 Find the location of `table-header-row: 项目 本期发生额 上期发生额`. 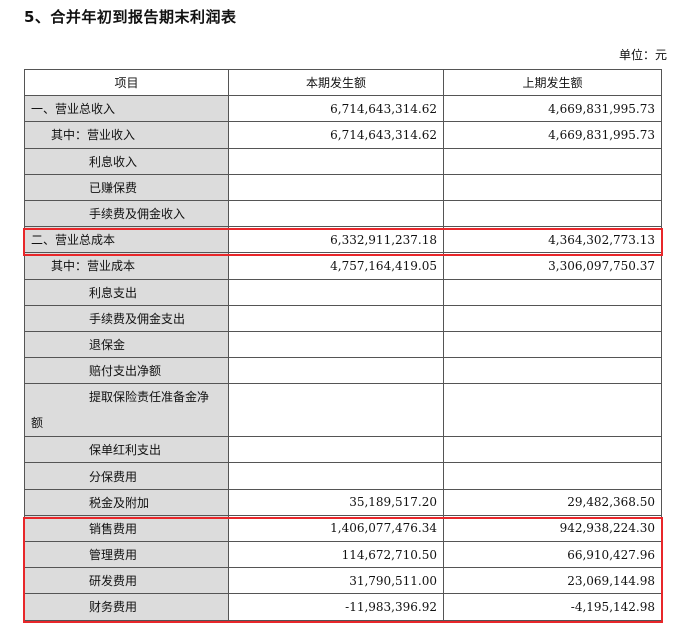

table-header-row: 项目 本期发生额 上期发生额 is located at coordinates (343, 82).